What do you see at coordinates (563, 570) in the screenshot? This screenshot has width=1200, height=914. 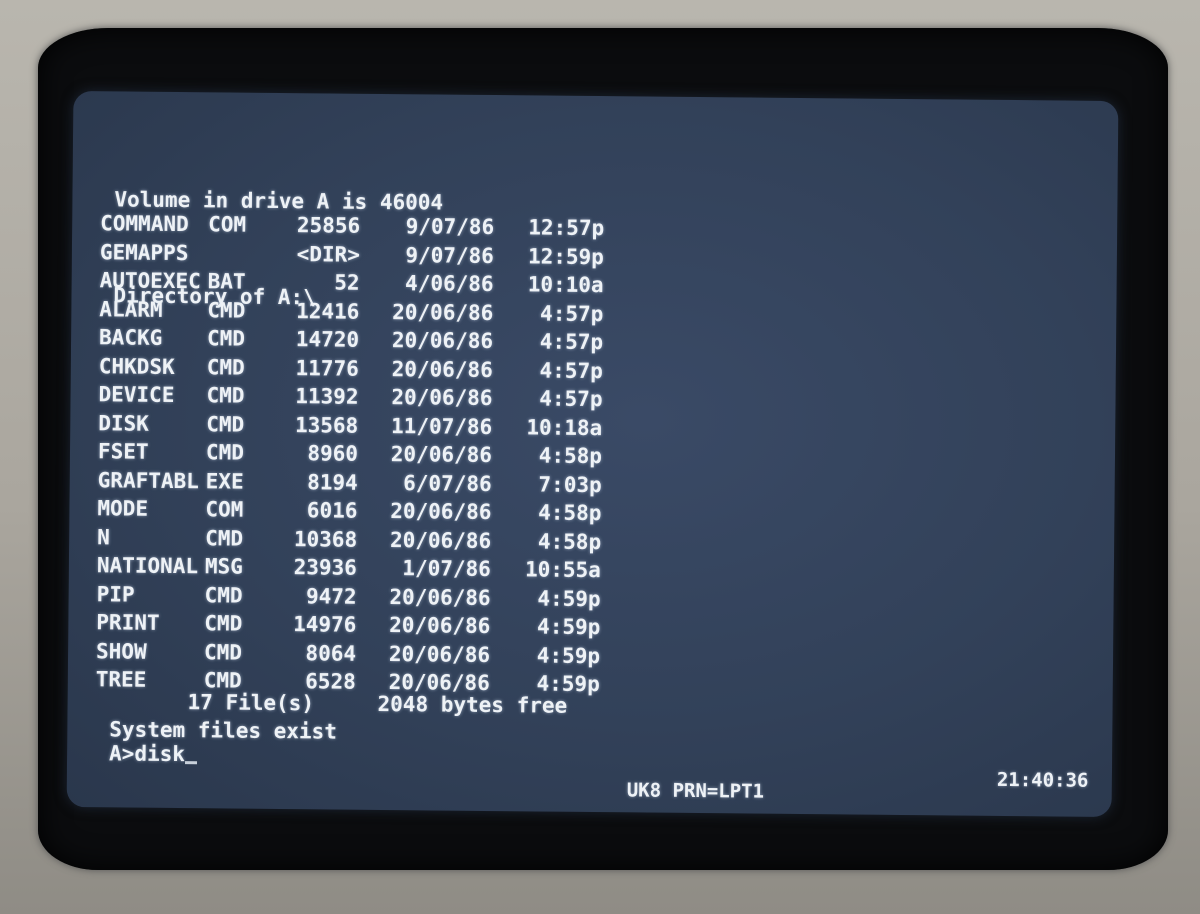 I see `file-time: 10:55a` at bounding box center [563, 570].